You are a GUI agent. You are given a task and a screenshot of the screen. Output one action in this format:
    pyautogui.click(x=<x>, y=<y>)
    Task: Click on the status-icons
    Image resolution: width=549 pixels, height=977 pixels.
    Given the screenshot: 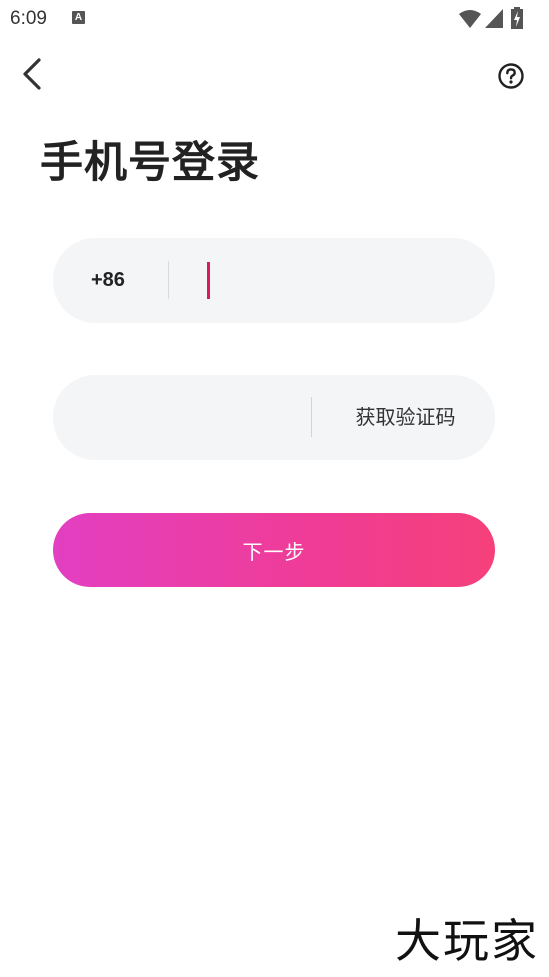 What is the action you would take?
    pyautogui.click(x=499, y=18)
    